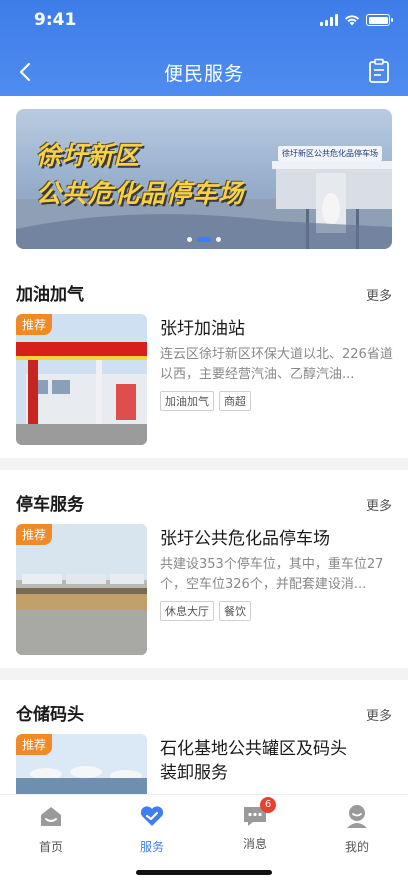  I want to click on app-header: 9:41 便民服务, so click(204, 48).